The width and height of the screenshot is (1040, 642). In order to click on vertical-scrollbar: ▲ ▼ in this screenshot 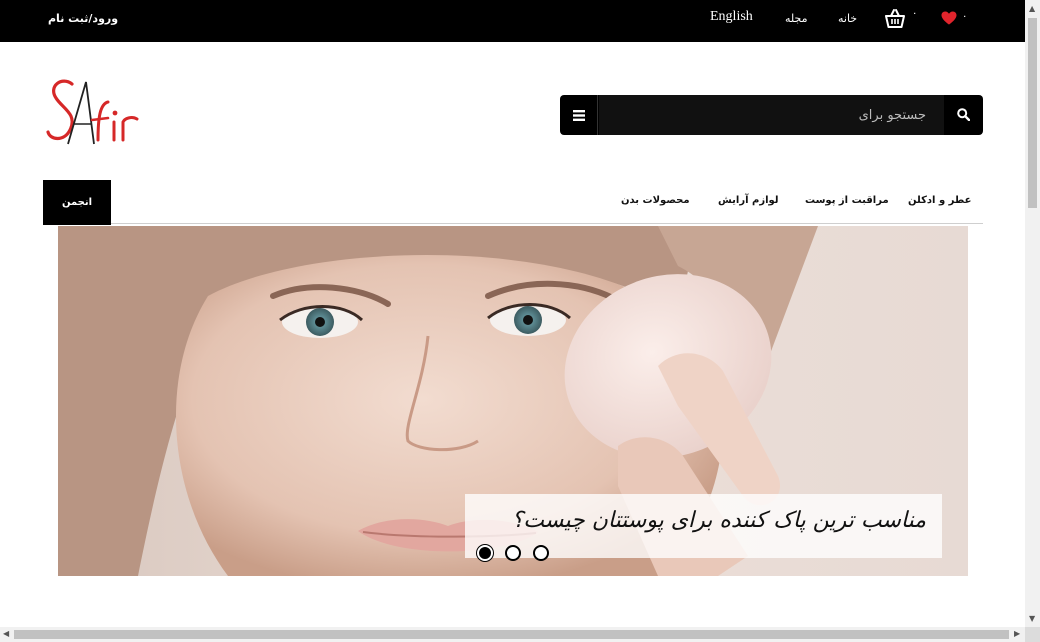, I will do `click(1032, 313)`.